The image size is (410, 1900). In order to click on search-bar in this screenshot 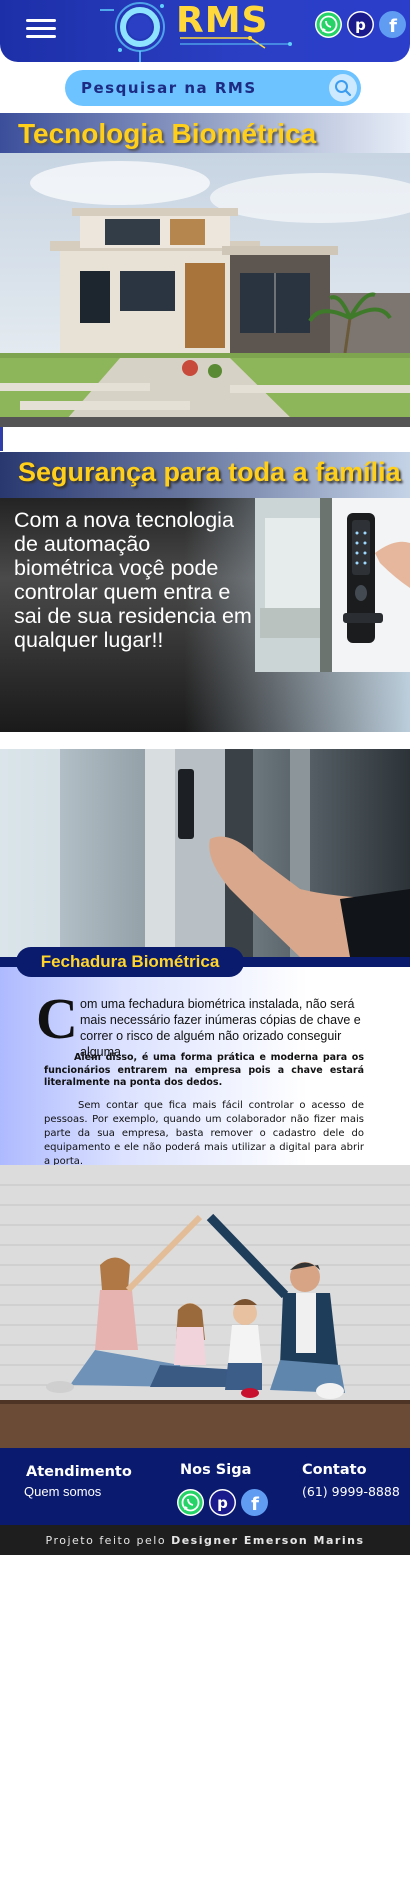, I will do `click(213, 88)`.